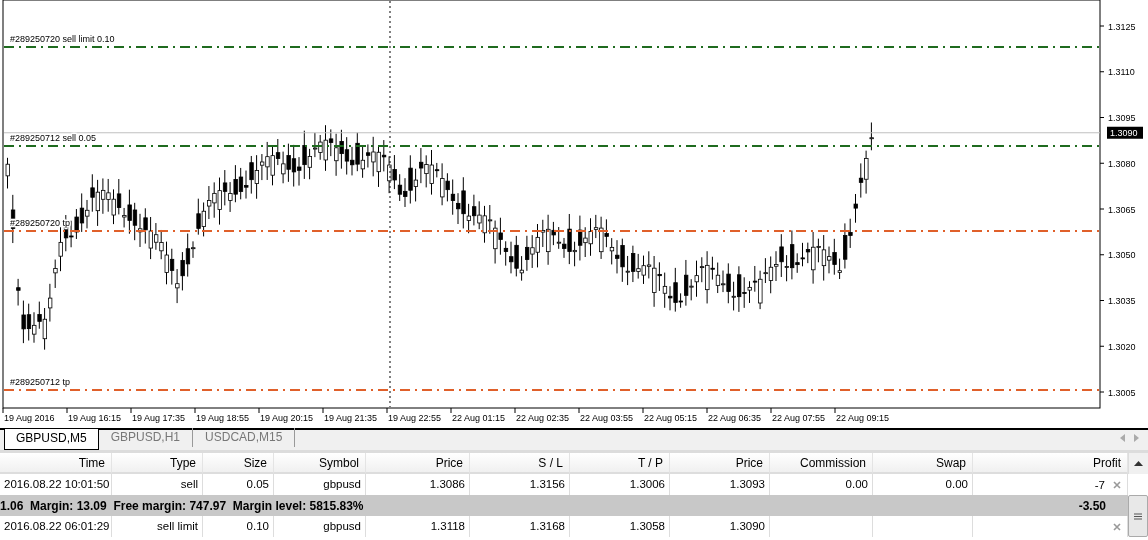  What do you see at coordinates (735, 418) in the screenshot?
I see `time-tick-label: 22 Aug 06:35` at bounding box center [735, 418].